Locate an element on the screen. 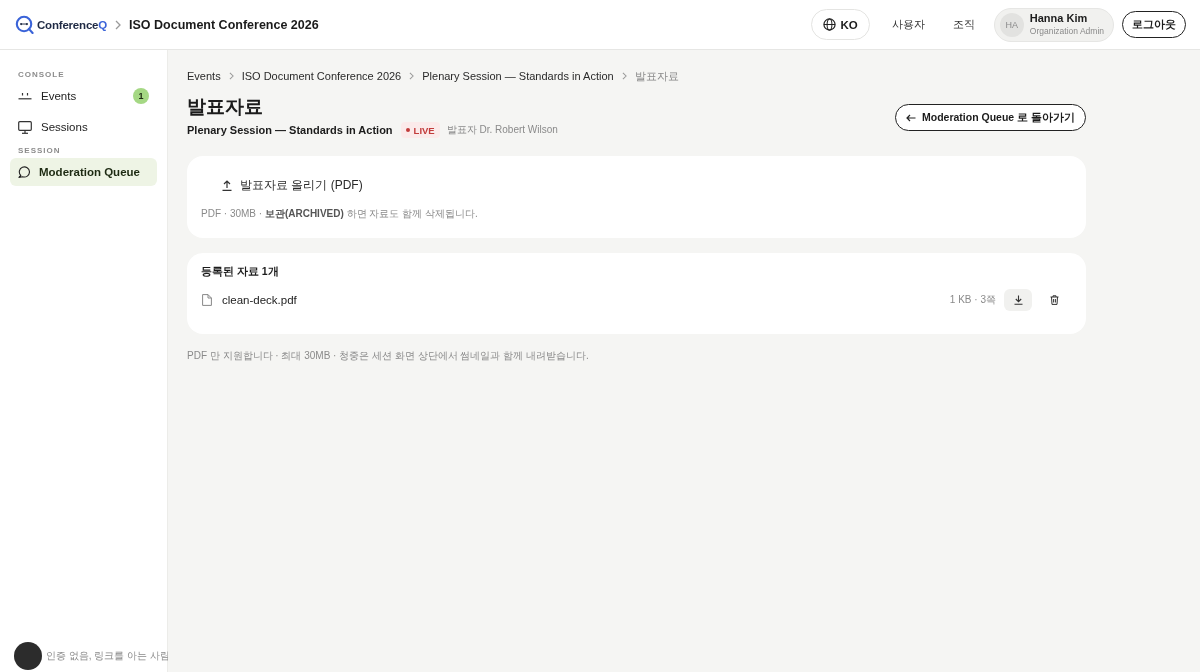  back-button: Moderation Queue 로 돌아가기 is located at coordinates (990, 117).